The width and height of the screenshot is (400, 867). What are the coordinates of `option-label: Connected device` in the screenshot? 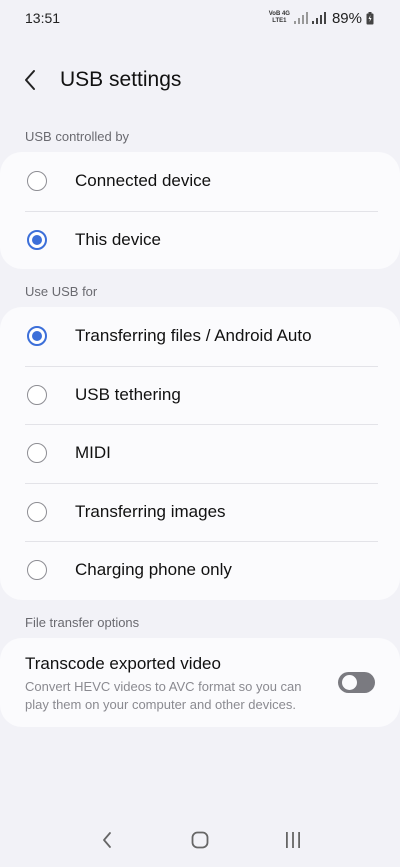 It's located at (143, 181).